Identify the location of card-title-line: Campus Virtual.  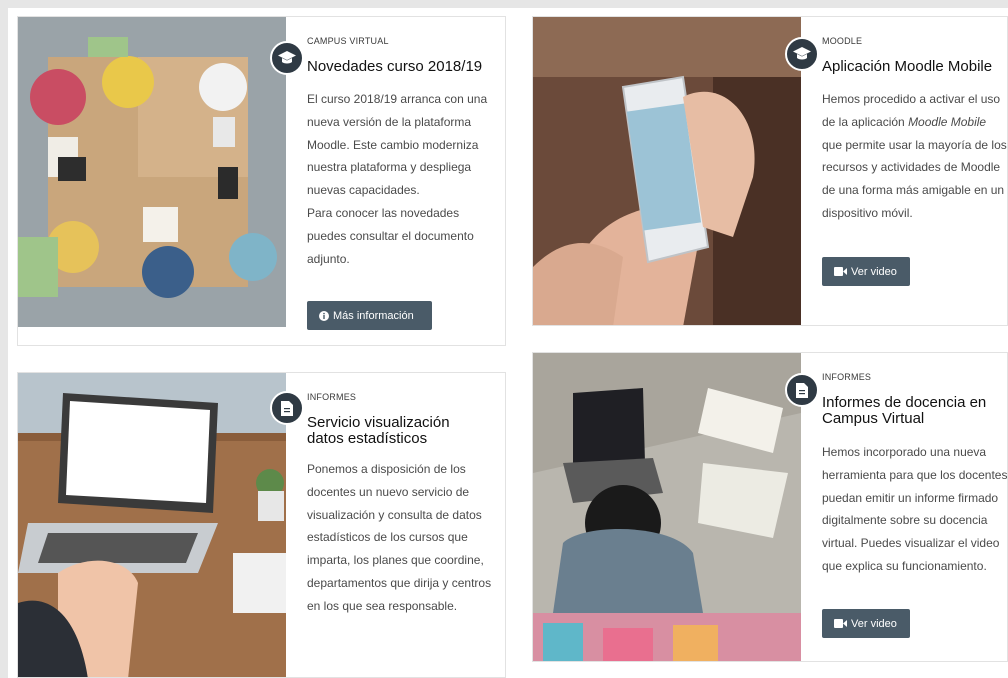
(873, 418).